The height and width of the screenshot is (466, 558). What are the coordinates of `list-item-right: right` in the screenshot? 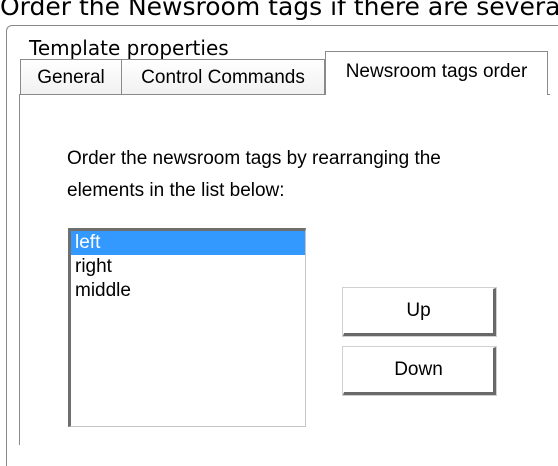 It's located at (188, 267).